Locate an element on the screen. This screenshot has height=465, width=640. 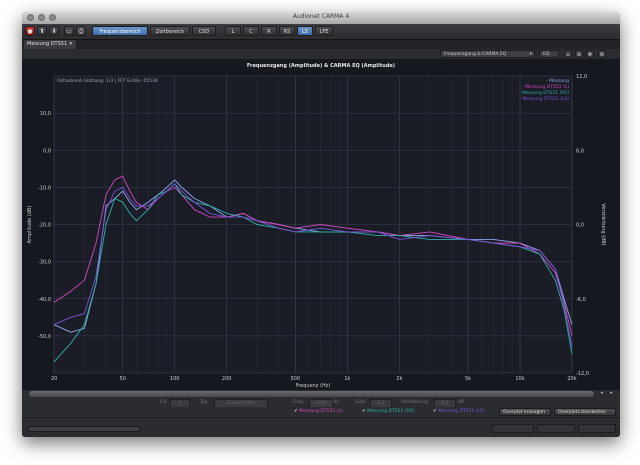
y-tick-label: -10,0 is located at coordinates (44, 188).